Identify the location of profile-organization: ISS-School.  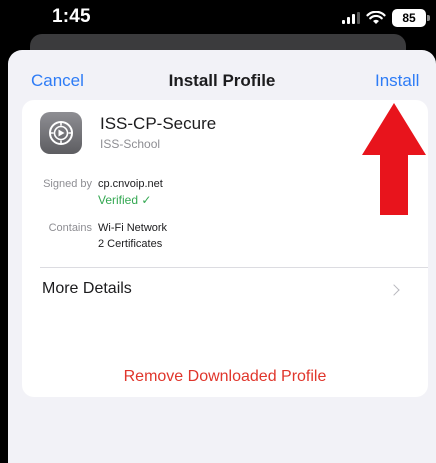
(130, 144).